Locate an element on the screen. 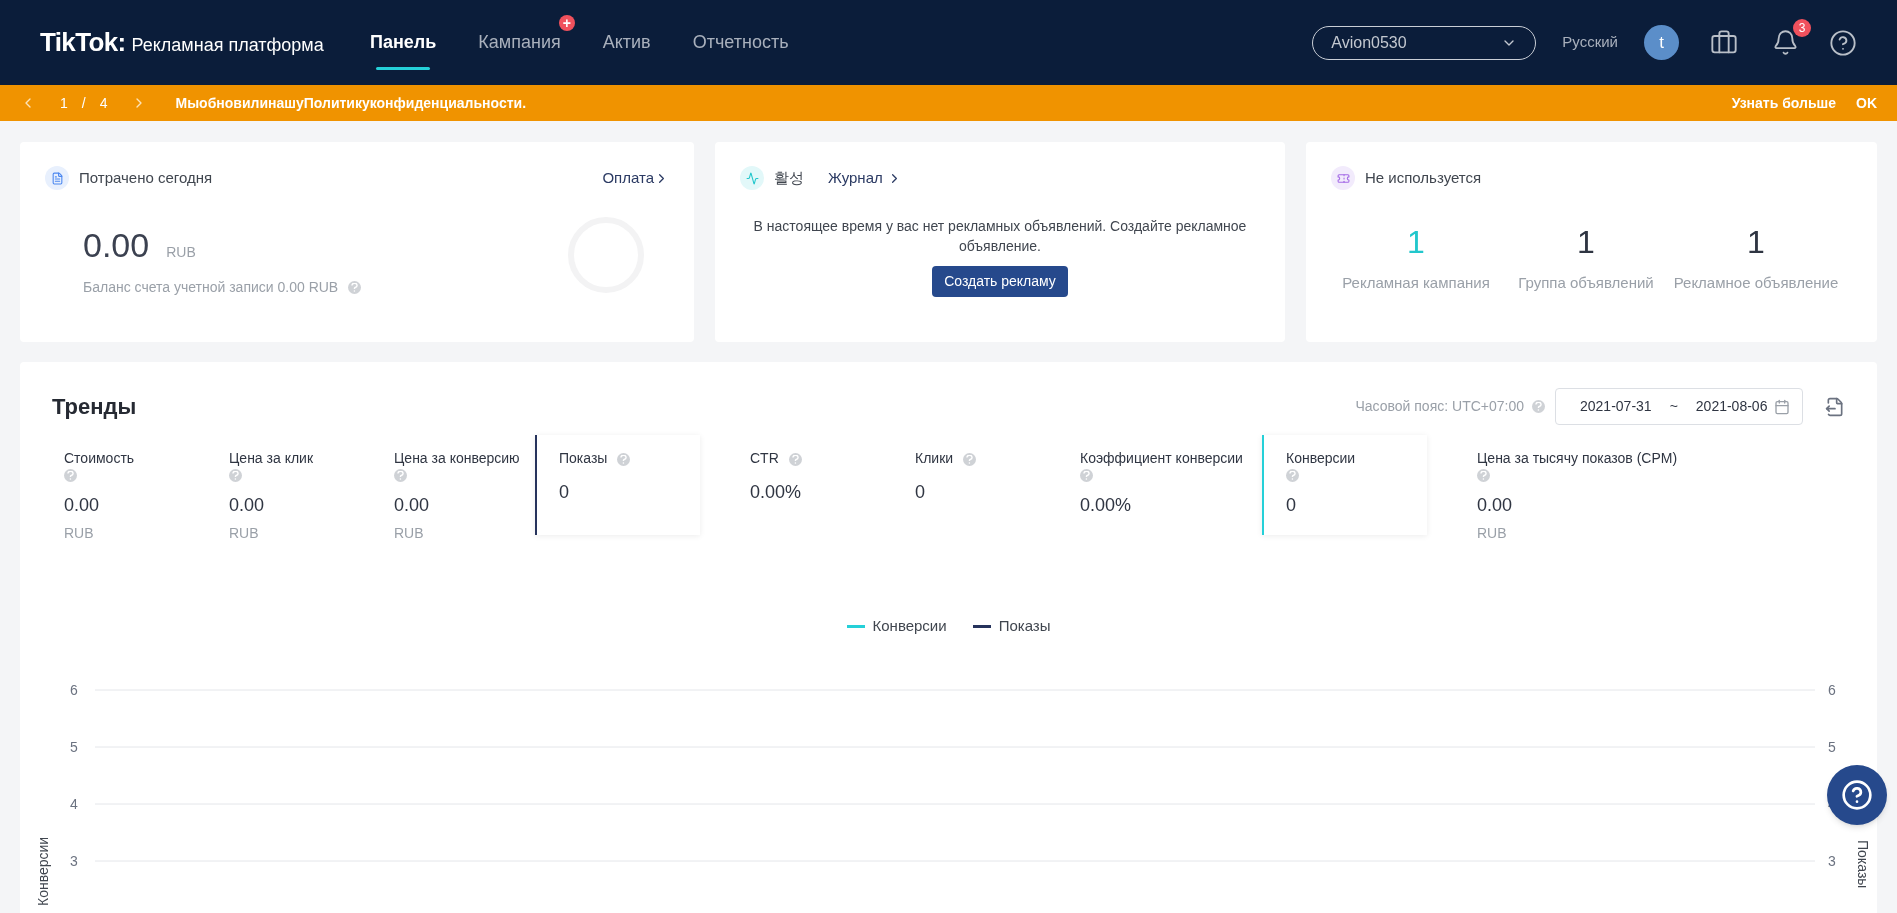 The height and width of the screenshot is (913, 1897). y-axis-title: Конверсии is located at coordinates (43, 871).